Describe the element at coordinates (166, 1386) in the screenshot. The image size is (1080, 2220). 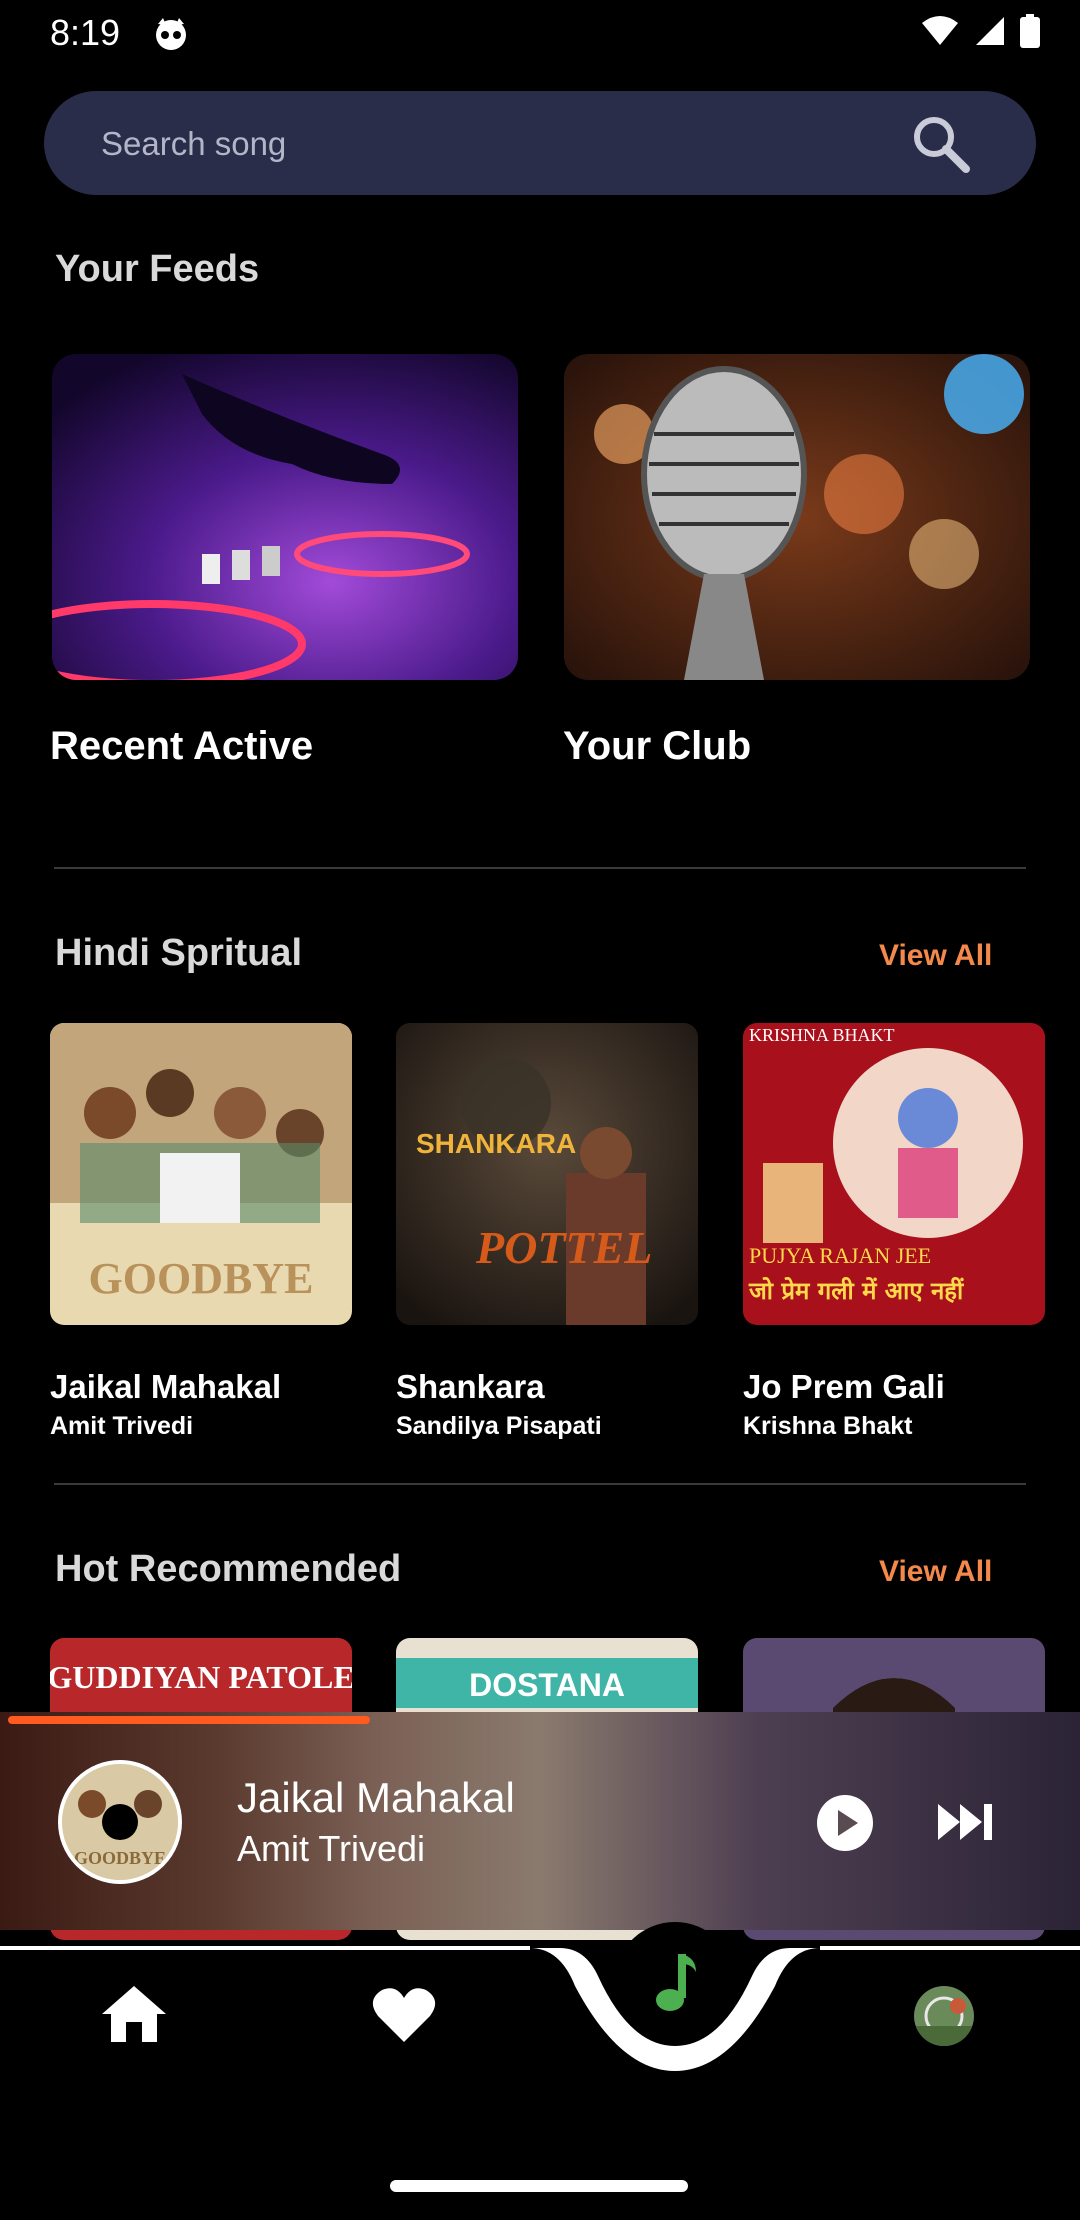
I see `song-title-1: Jaikal Mahakal` at that location.